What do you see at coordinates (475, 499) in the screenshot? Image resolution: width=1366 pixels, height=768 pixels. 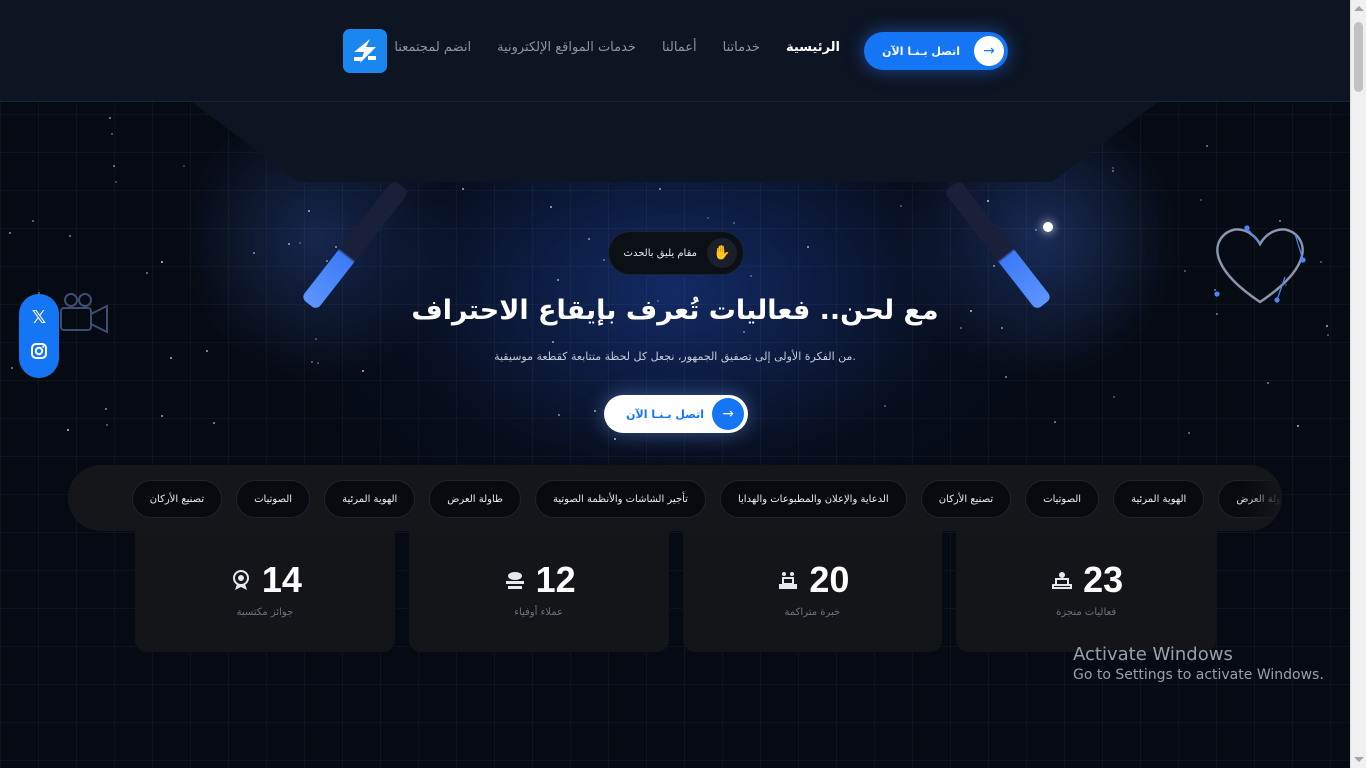 I see `service-chip: طاولة العرض` at bounding box center [475, 499].